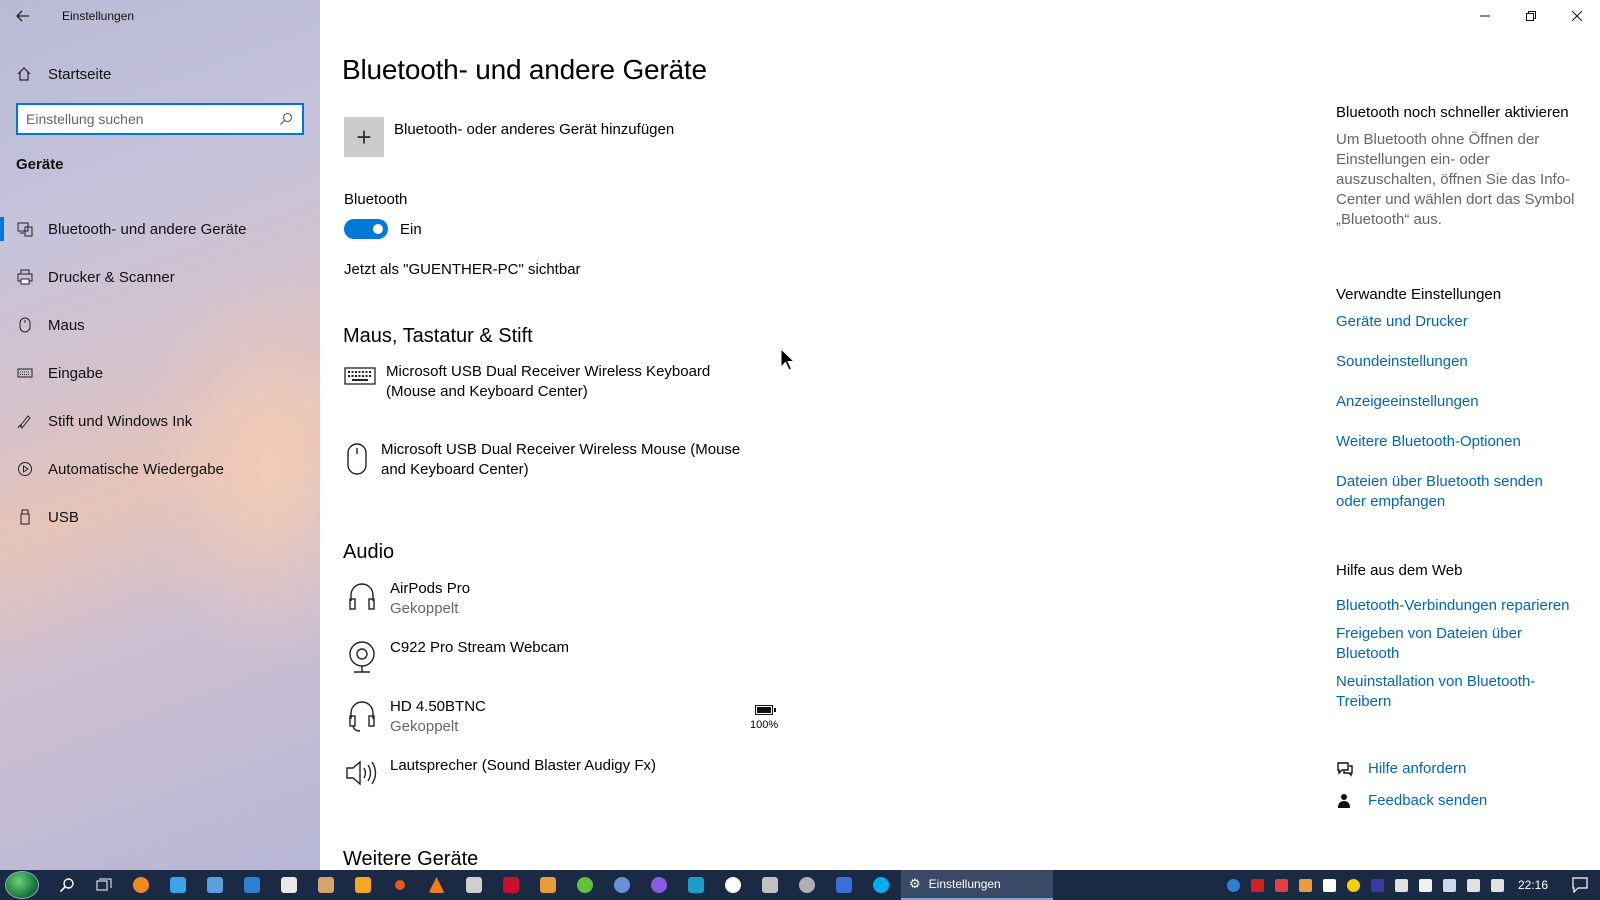  Describe the element at coordinates (24, 74) in the screenshot. I see `home-icon` at that location.